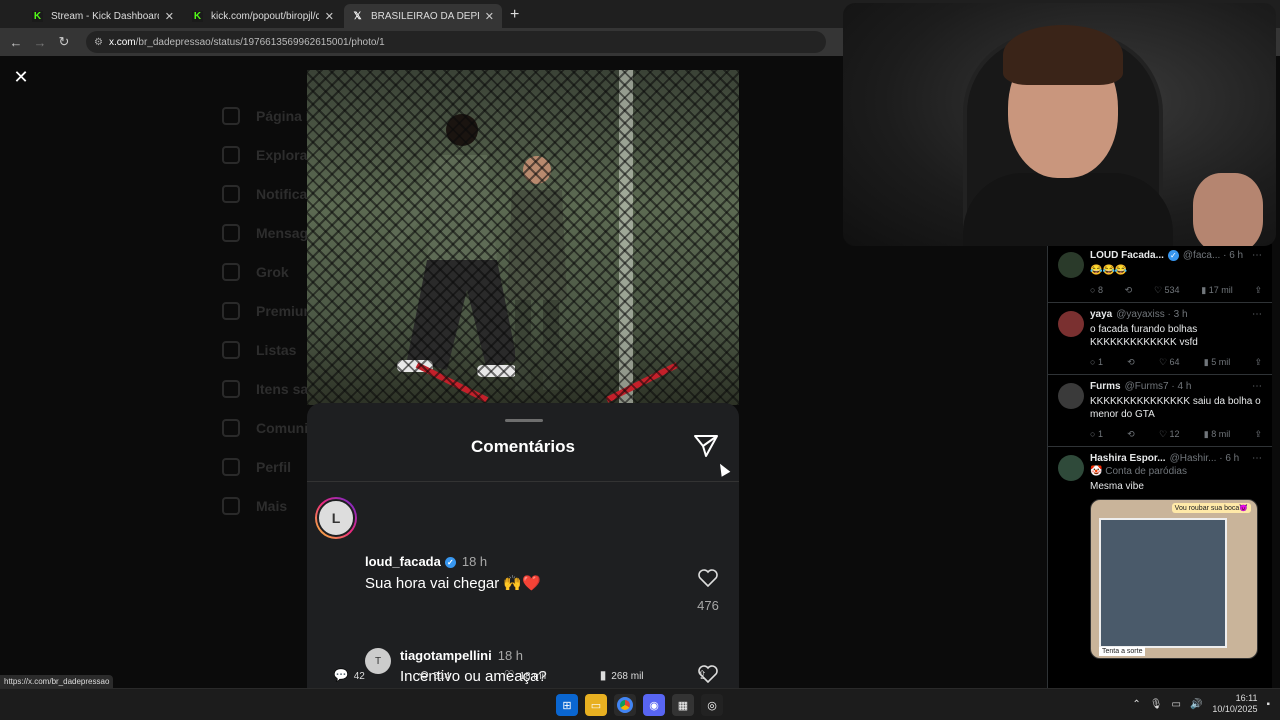 This screenshot has width=1280, height=720. What do you see at coordinates (16, 42) in the screenshot?
I see `back-icon: ←` at bounding box center [16, 42].